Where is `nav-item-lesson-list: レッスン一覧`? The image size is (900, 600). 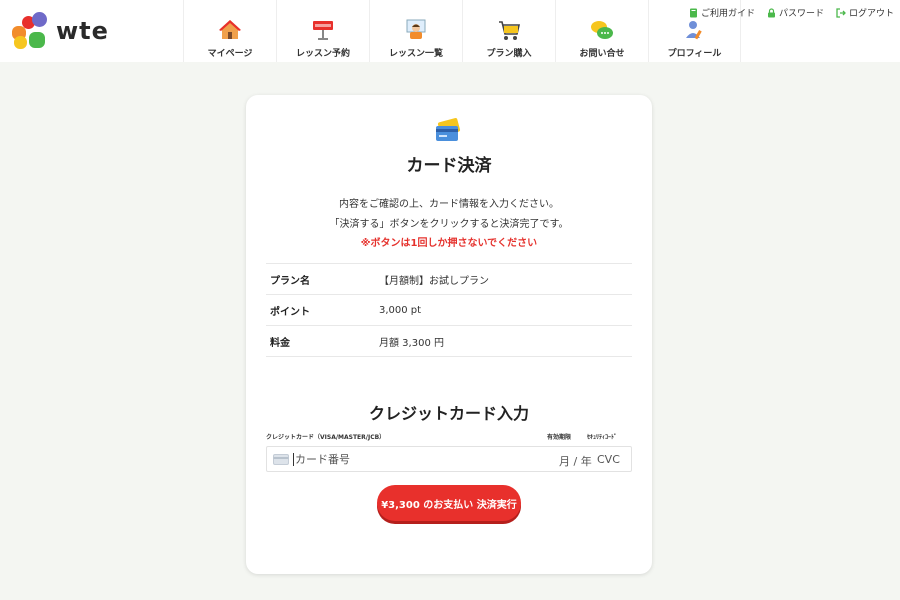
nav-item-lesson-list: レッスン一覧 is located at coordinates (415, 31).